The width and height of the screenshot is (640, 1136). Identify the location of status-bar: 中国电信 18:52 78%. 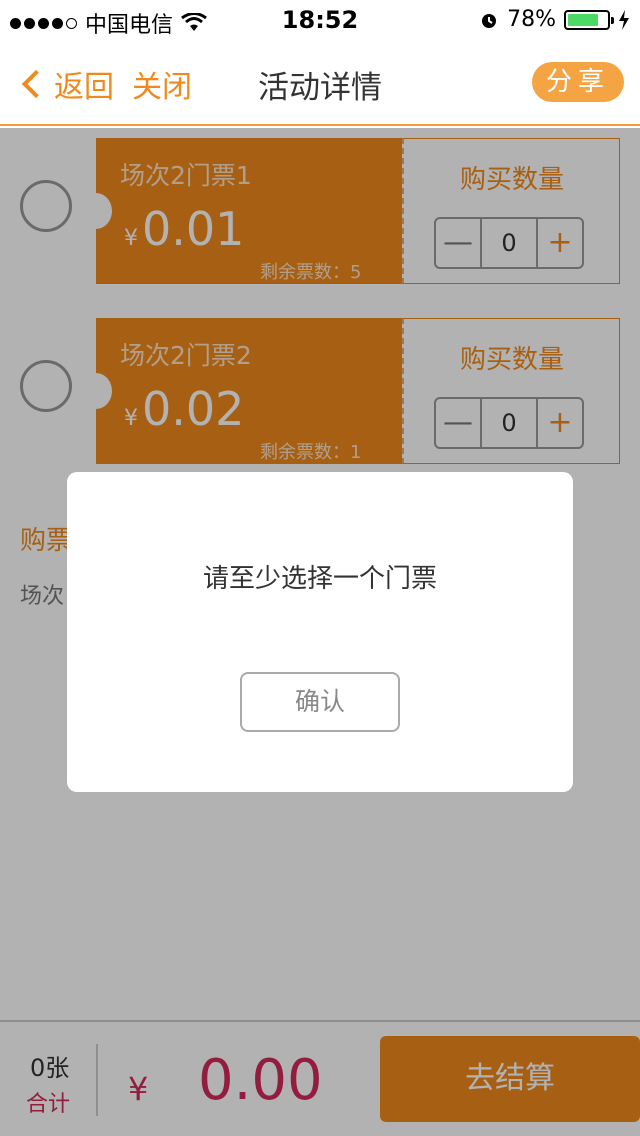
(320, 20).